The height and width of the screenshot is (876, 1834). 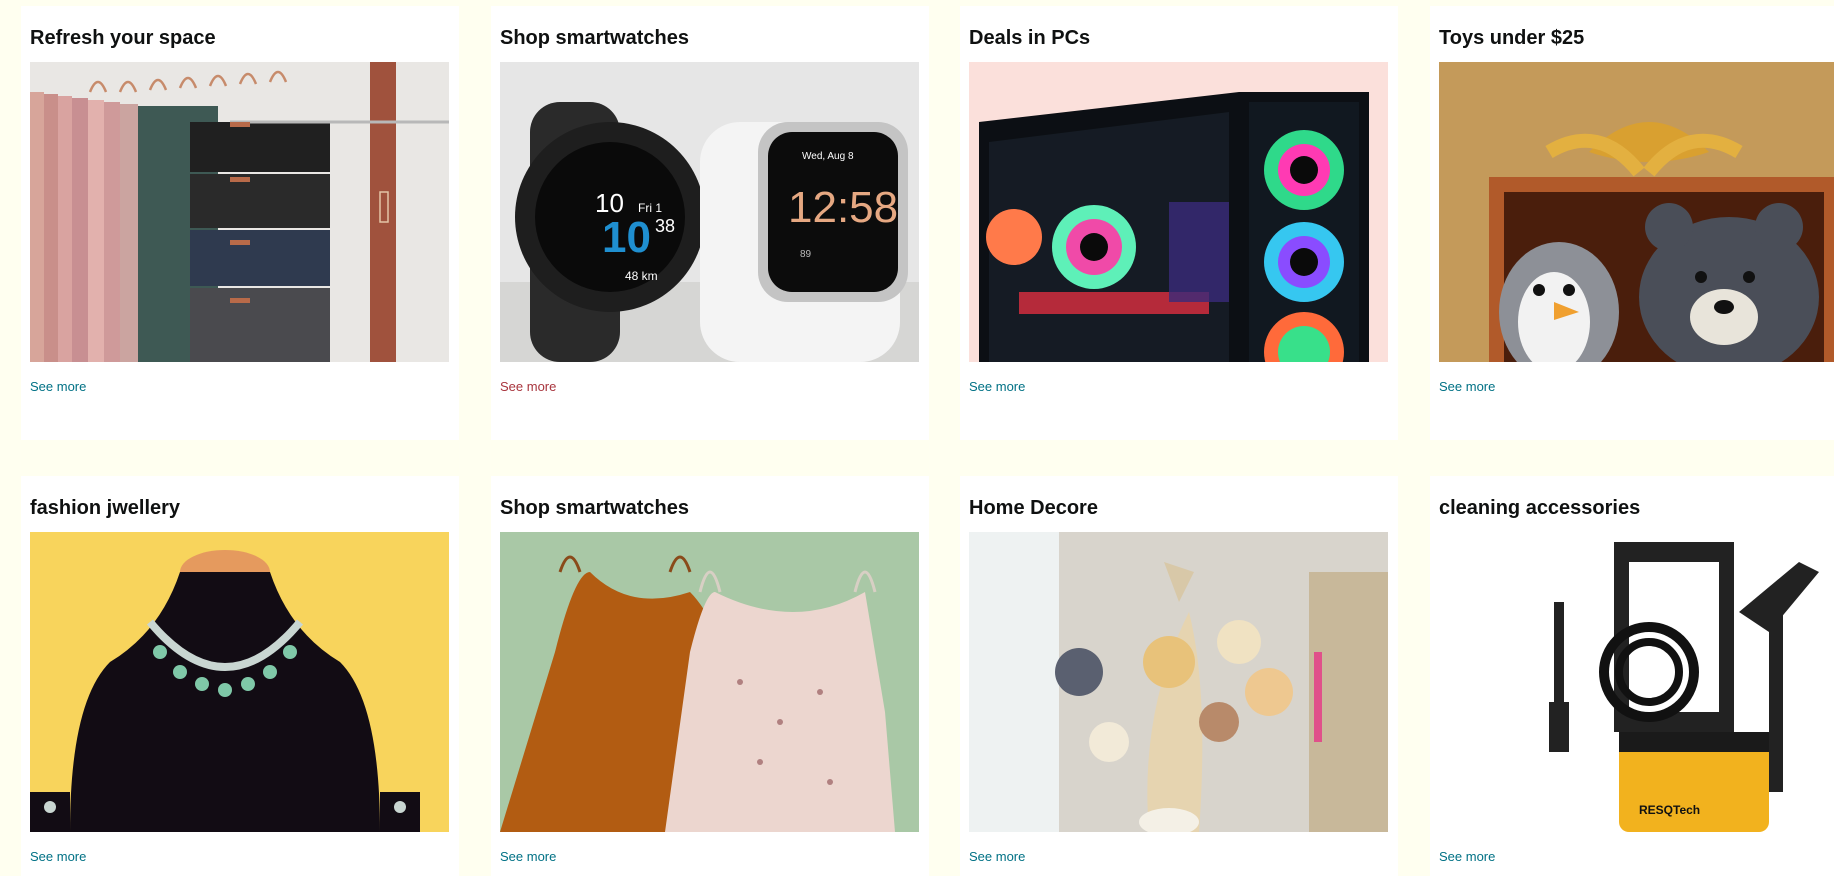 What do you see at coordinates (709, 212) in the screenshot?
I see `smartwatches-image: 10 Fri 1 10 38 48 km Wed, Aug 8 12:58 89` at bounding box center [709, 212].